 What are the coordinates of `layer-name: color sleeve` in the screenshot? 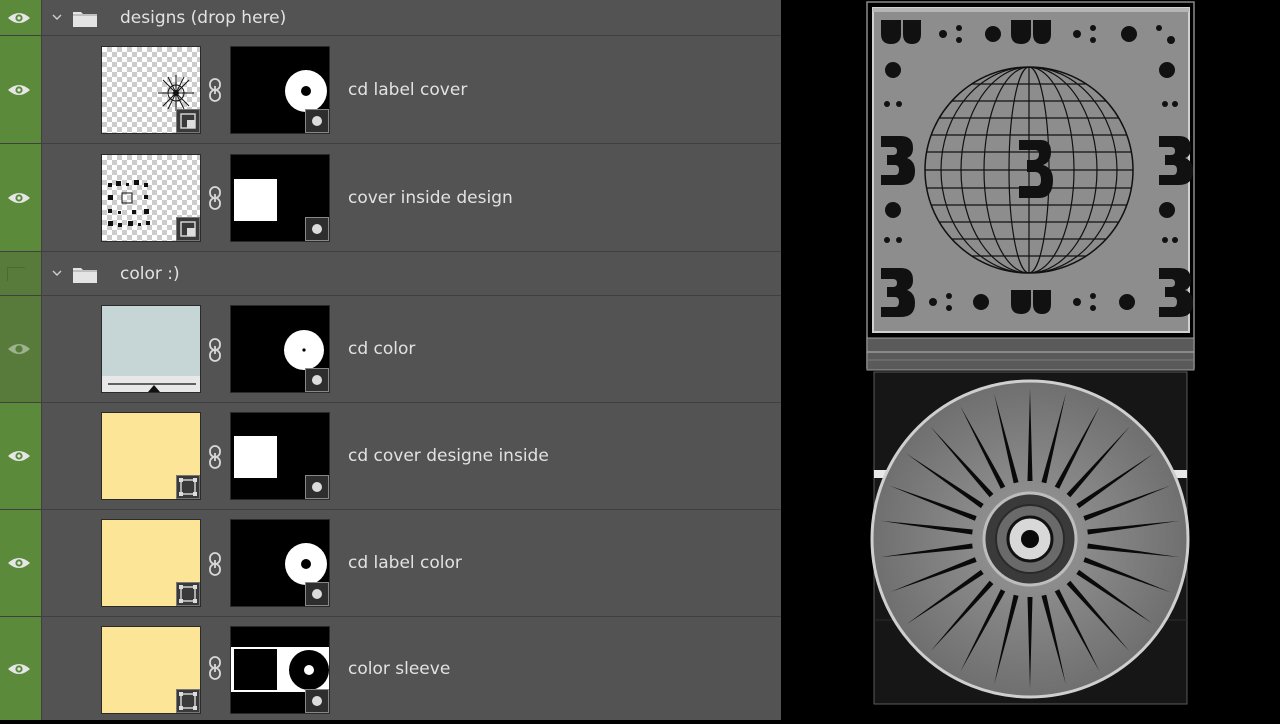 It's located at (399, 668).